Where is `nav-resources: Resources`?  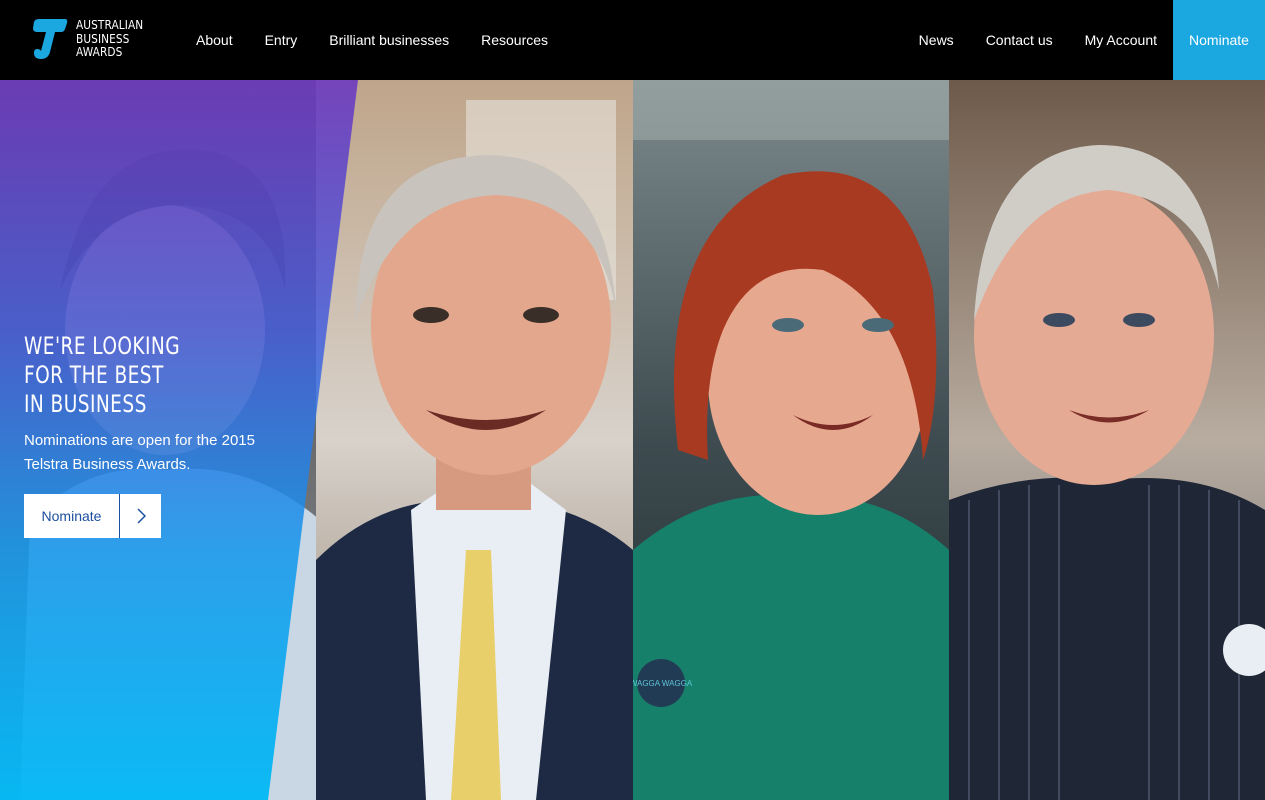
nav-resources: Resources is located at coordinates (514, 40).